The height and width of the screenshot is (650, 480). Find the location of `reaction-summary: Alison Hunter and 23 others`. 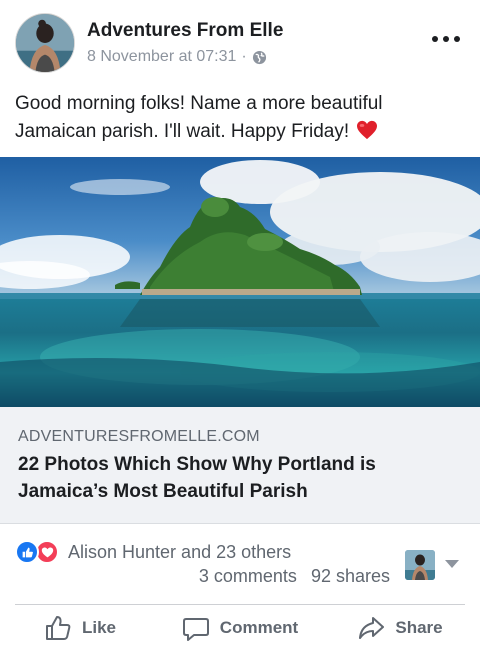

reaction-summary: Alison Hunter and 23 others is located at coordinates (153, 552).